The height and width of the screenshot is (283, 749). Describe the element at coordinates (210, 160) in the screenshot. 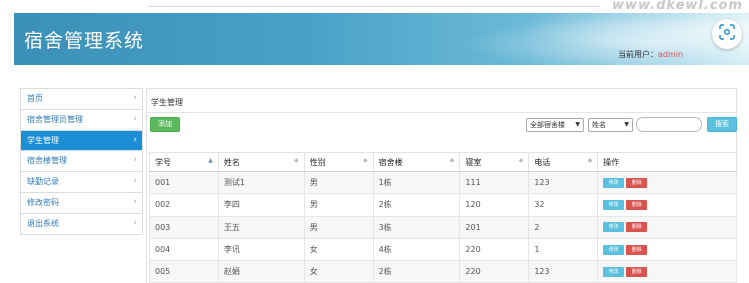

I see `sort-asc-icon: ▲` at that location.